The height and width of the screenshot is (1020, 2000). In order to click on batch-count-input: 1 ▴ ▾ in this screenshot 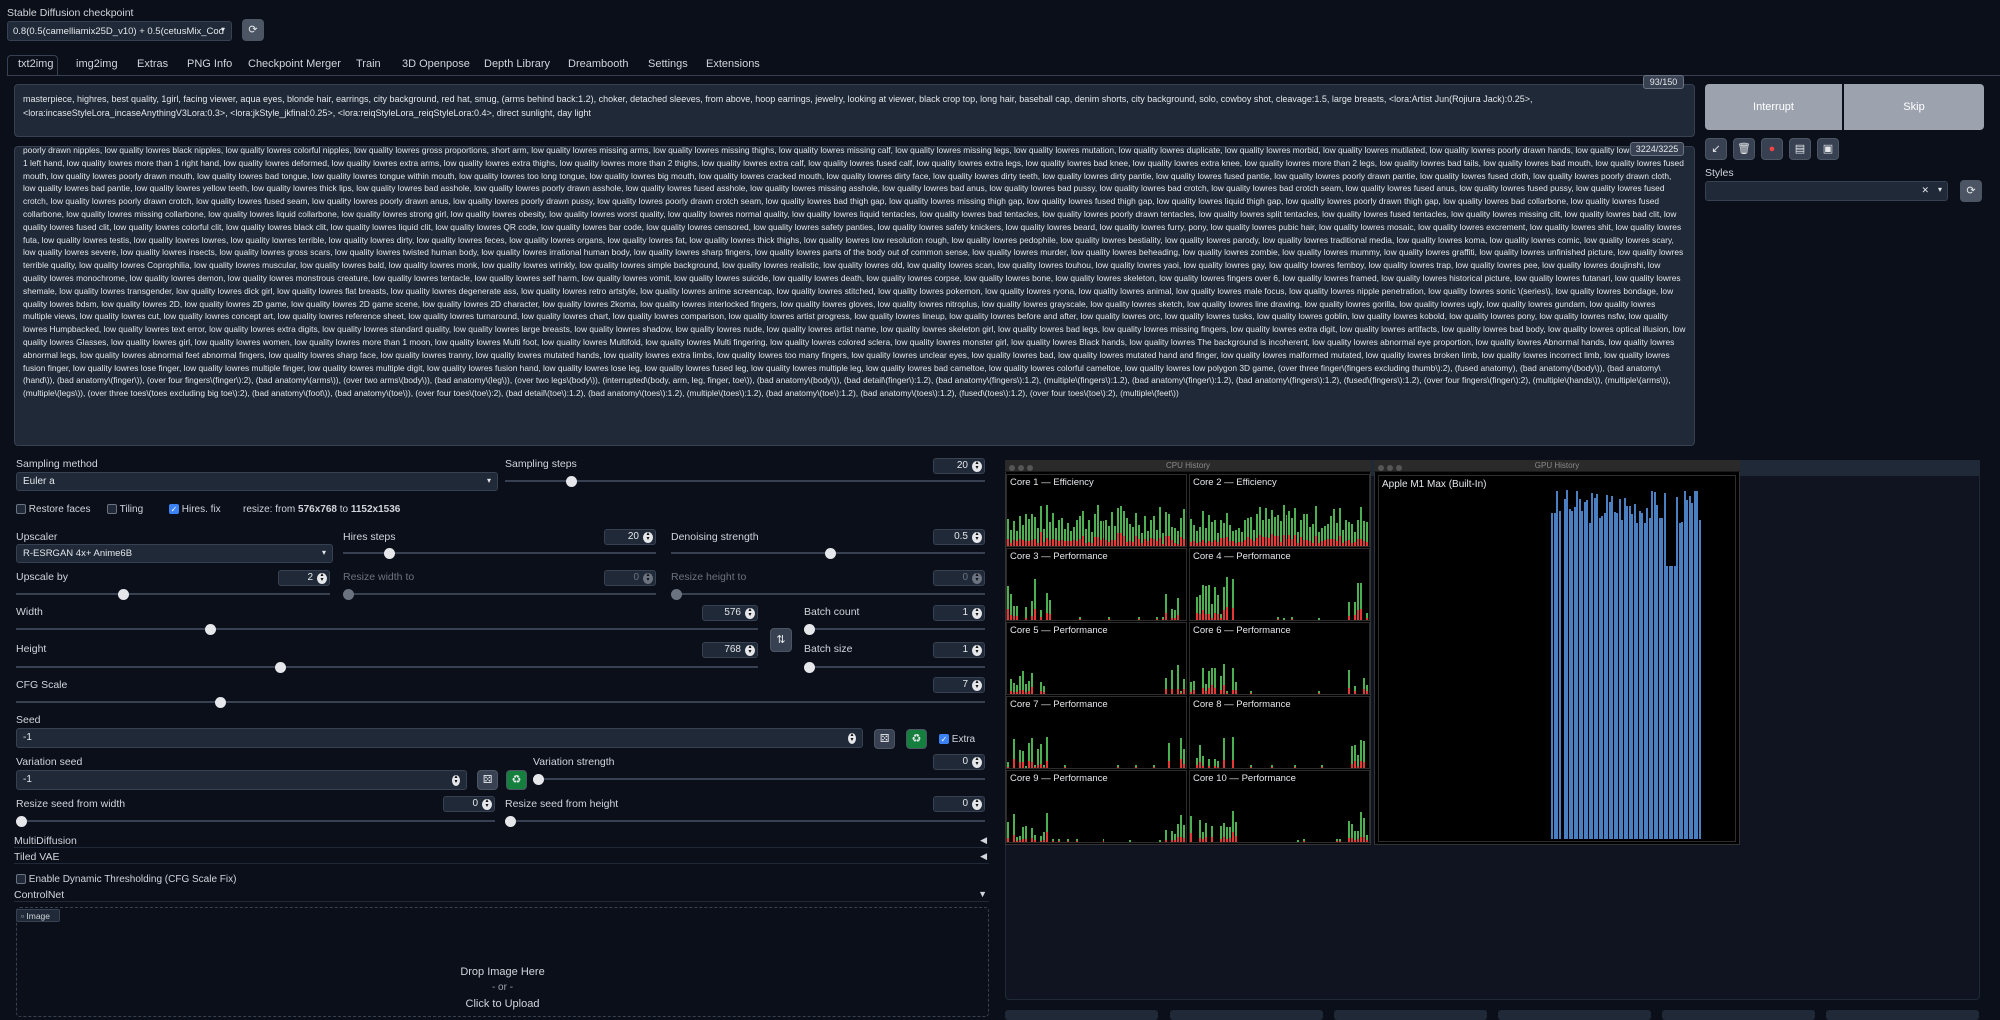, I will do `click(959, 613)`.